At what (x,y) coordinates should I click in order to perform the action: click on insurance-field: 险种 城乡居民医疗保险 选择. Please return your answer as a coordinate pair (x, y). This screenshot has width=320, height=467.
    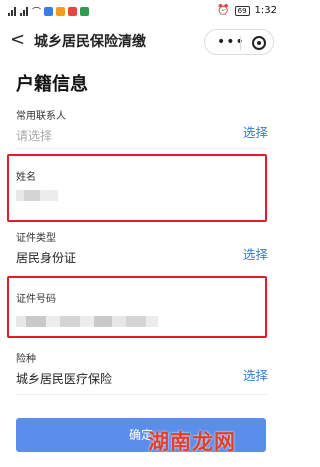
    Looking at the image, I should click on (142, 368).